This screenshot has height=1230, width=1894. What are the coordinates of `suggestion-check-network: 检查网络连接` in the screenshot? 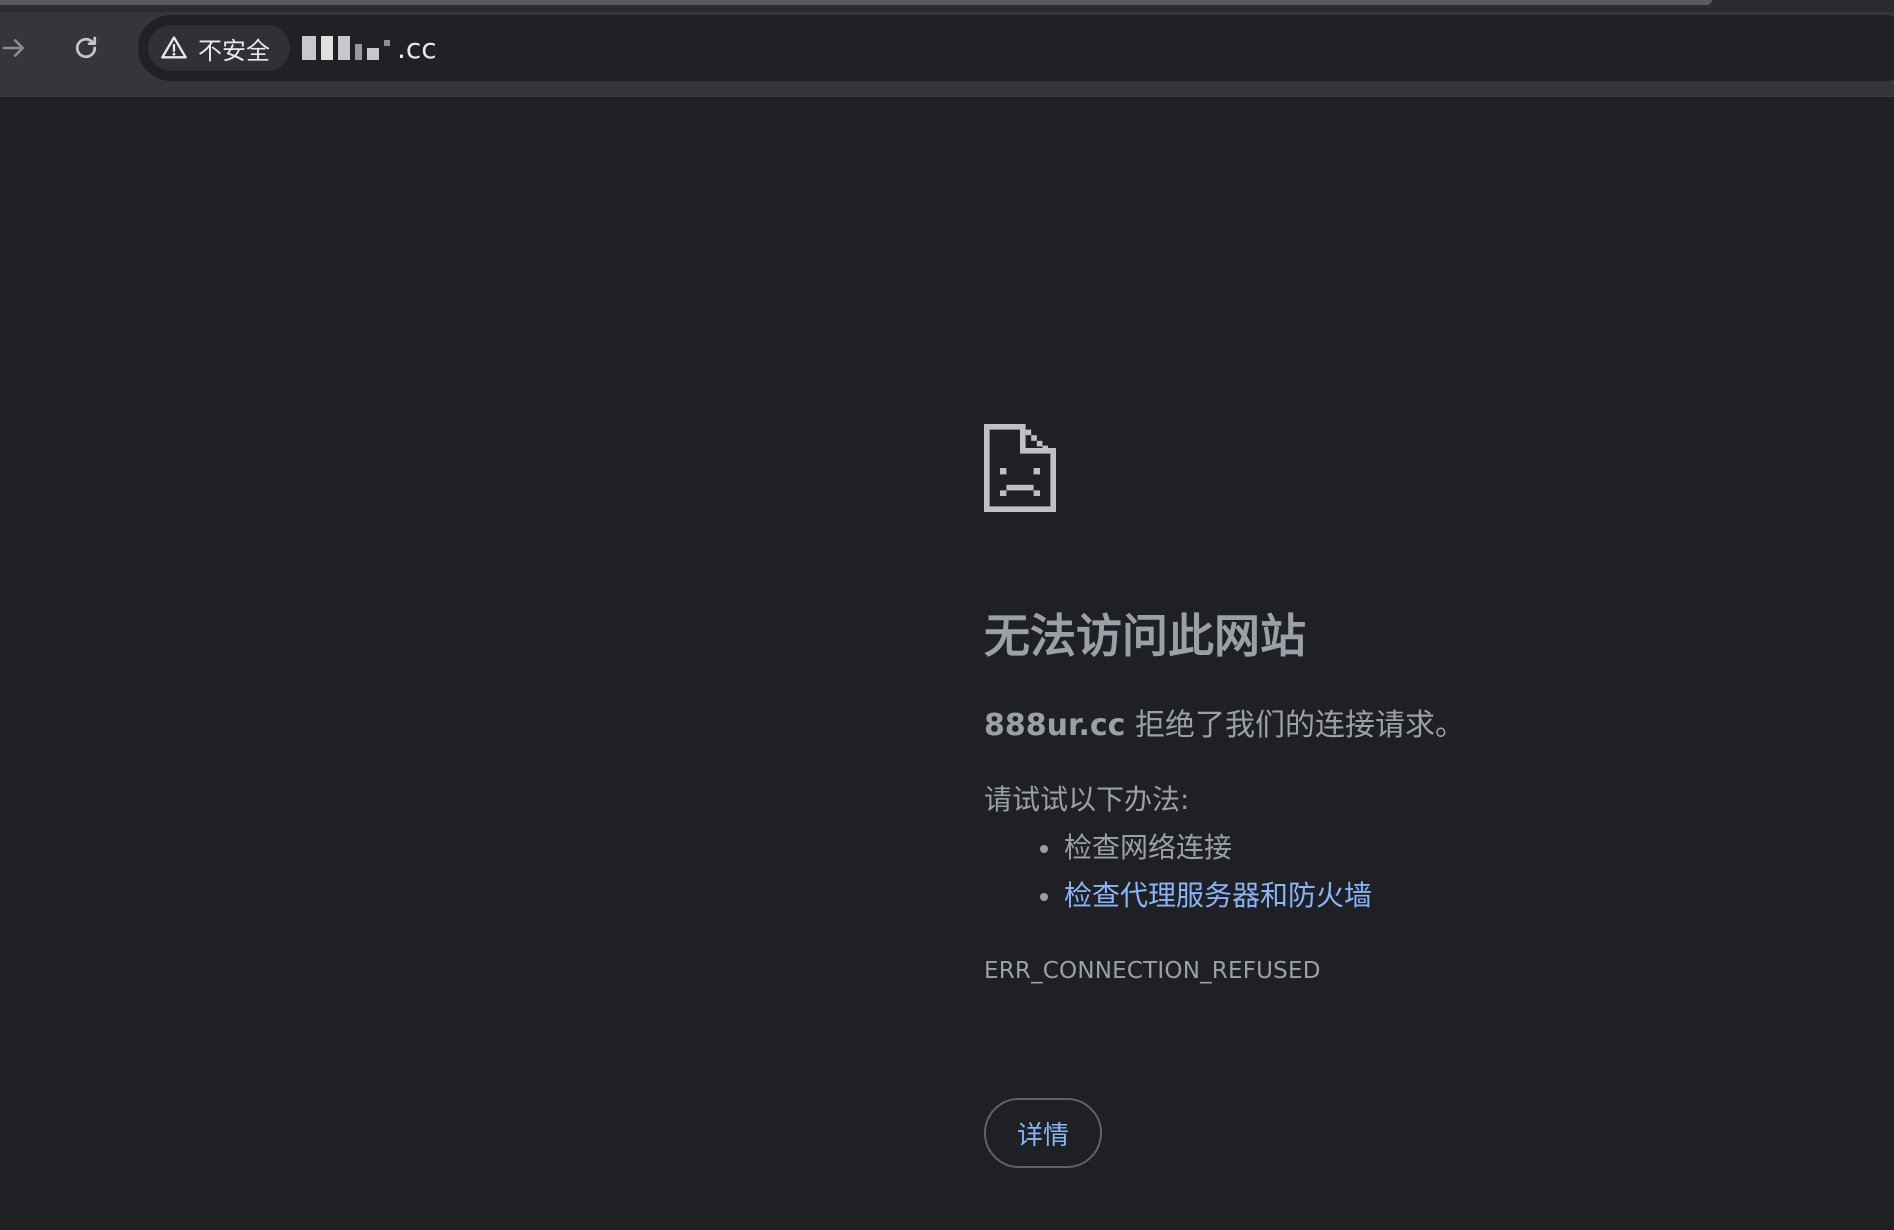 It's located at (1205, 848).